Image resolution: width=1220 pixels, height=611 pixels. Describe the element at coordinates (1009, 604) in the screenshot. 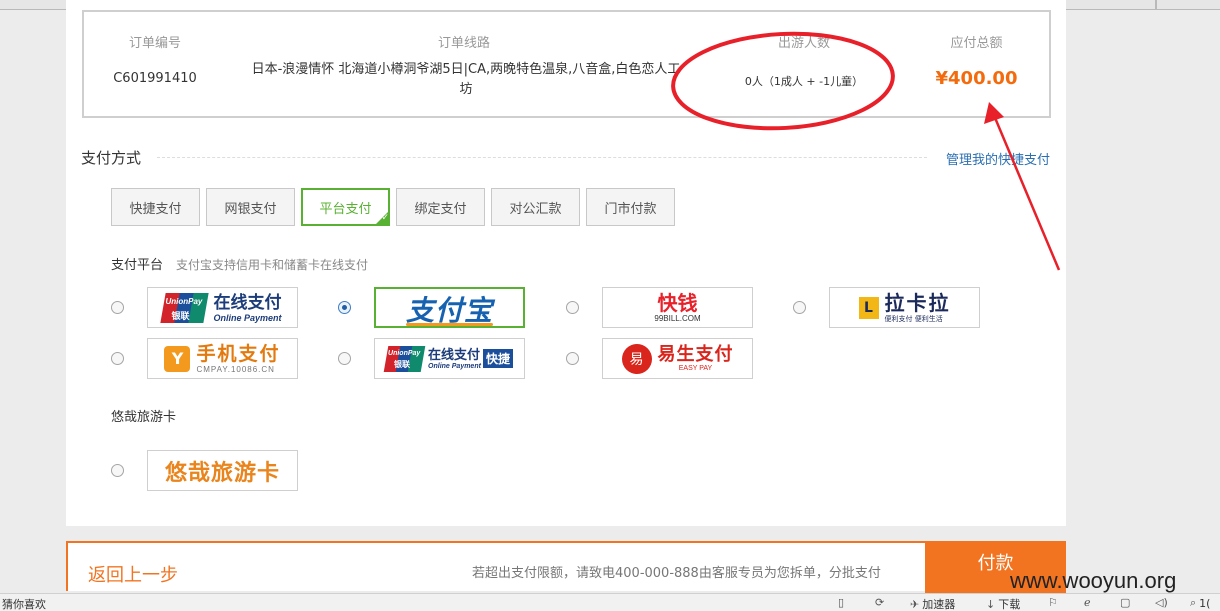

I see `download-label: 下载` at that location.